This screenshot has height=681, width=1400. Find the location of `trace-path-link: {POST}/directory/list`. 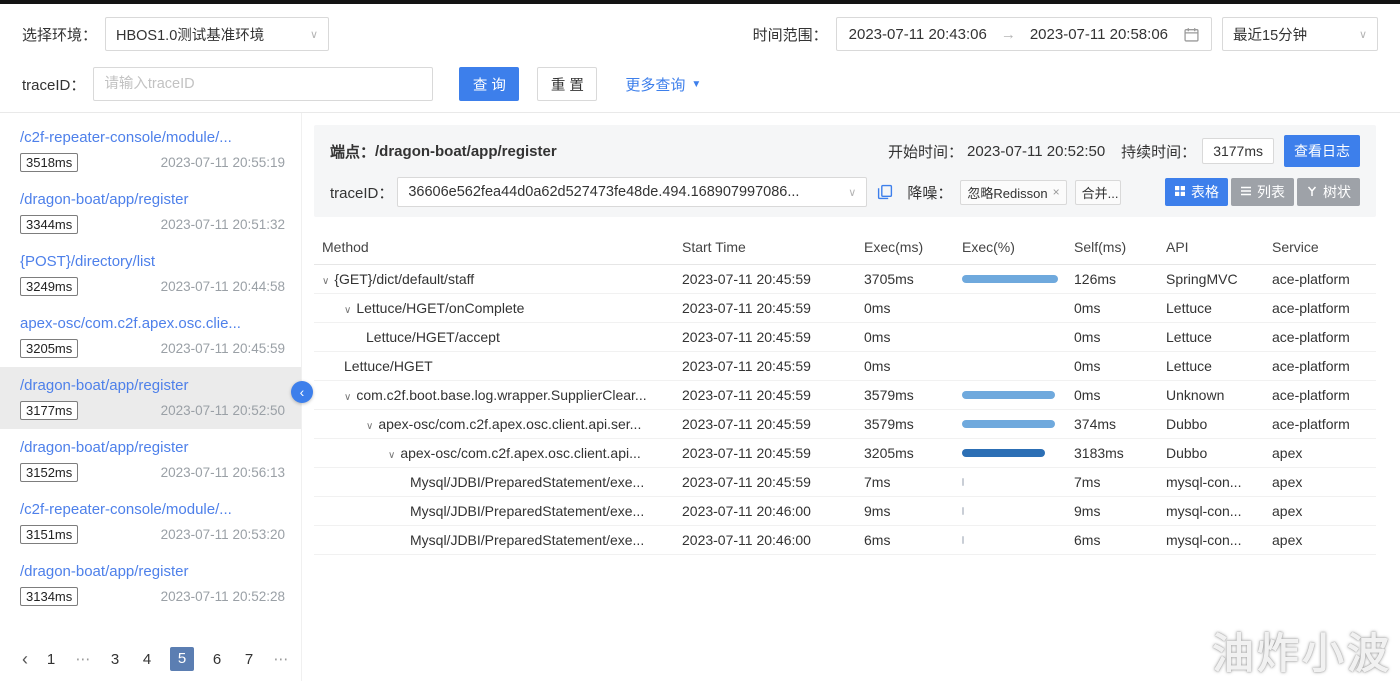

trace-path-link: {POST}/directory/list is located at coordinates (152, 261).